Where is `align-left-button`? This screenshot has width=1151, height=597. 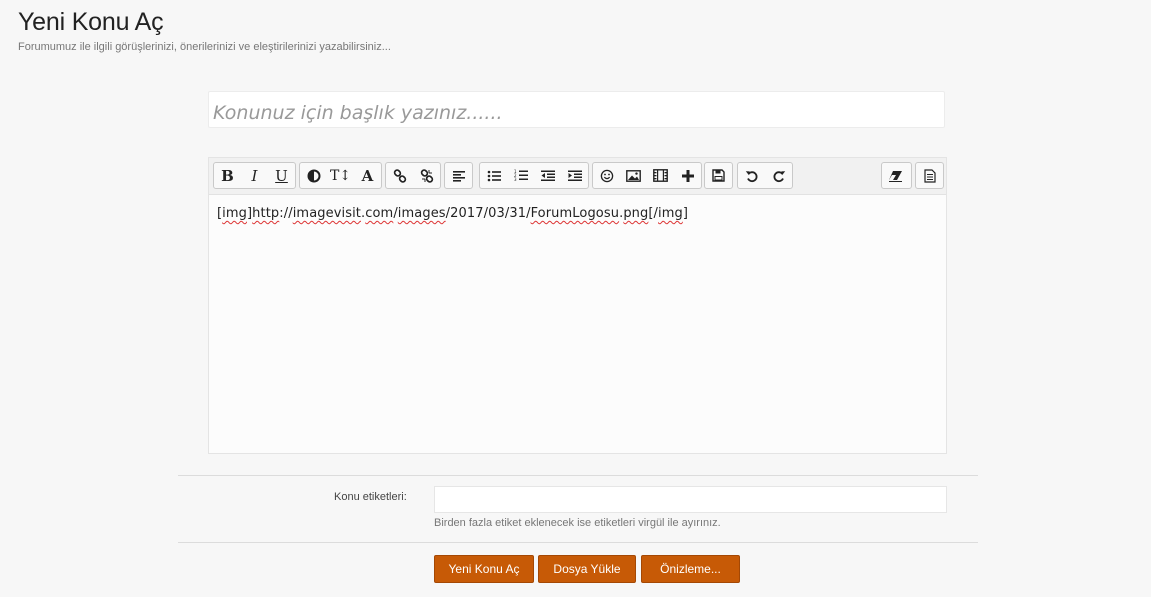 align-left-button is located at coordinates (458, 175).